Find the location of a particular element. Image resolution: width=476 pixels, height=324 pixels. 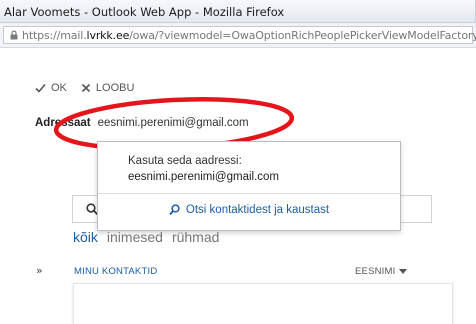

filter-tabs: kõik inimesed rühmad is located at coordinates (150, 237).